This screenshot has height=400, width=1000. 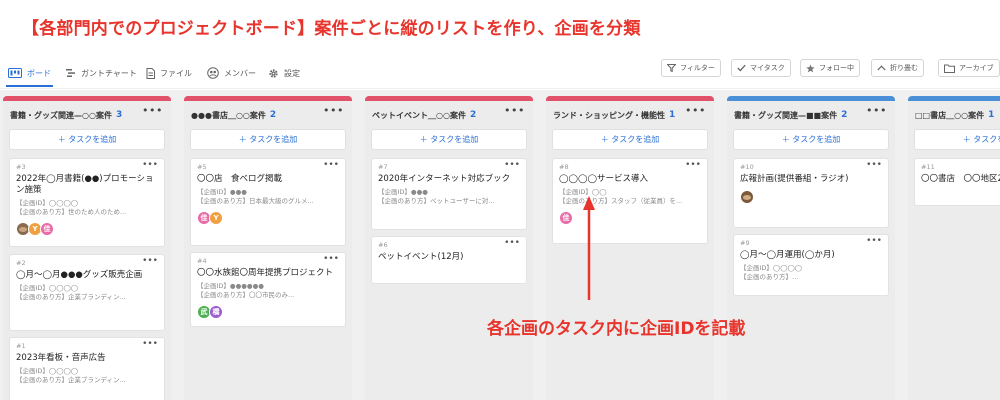 What do you see at coordinates (85, 184) in the screenshot?
I see `task-title: 2022年◯月書籍(●●)プロモーション施策` at bounding box center [85, 184].